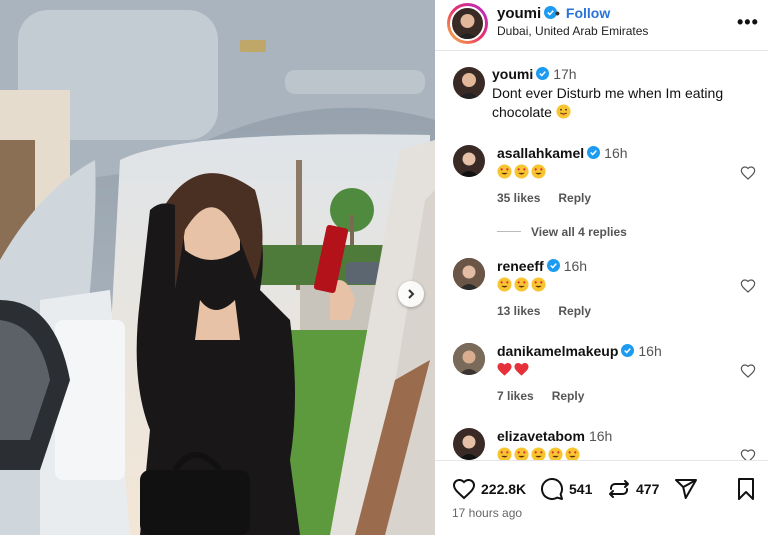 The image size is (768, 536). What do you see at coordinates (647, 489) in the screenshot?
I see `repost-count: 477` at bounding box center [647, 489].